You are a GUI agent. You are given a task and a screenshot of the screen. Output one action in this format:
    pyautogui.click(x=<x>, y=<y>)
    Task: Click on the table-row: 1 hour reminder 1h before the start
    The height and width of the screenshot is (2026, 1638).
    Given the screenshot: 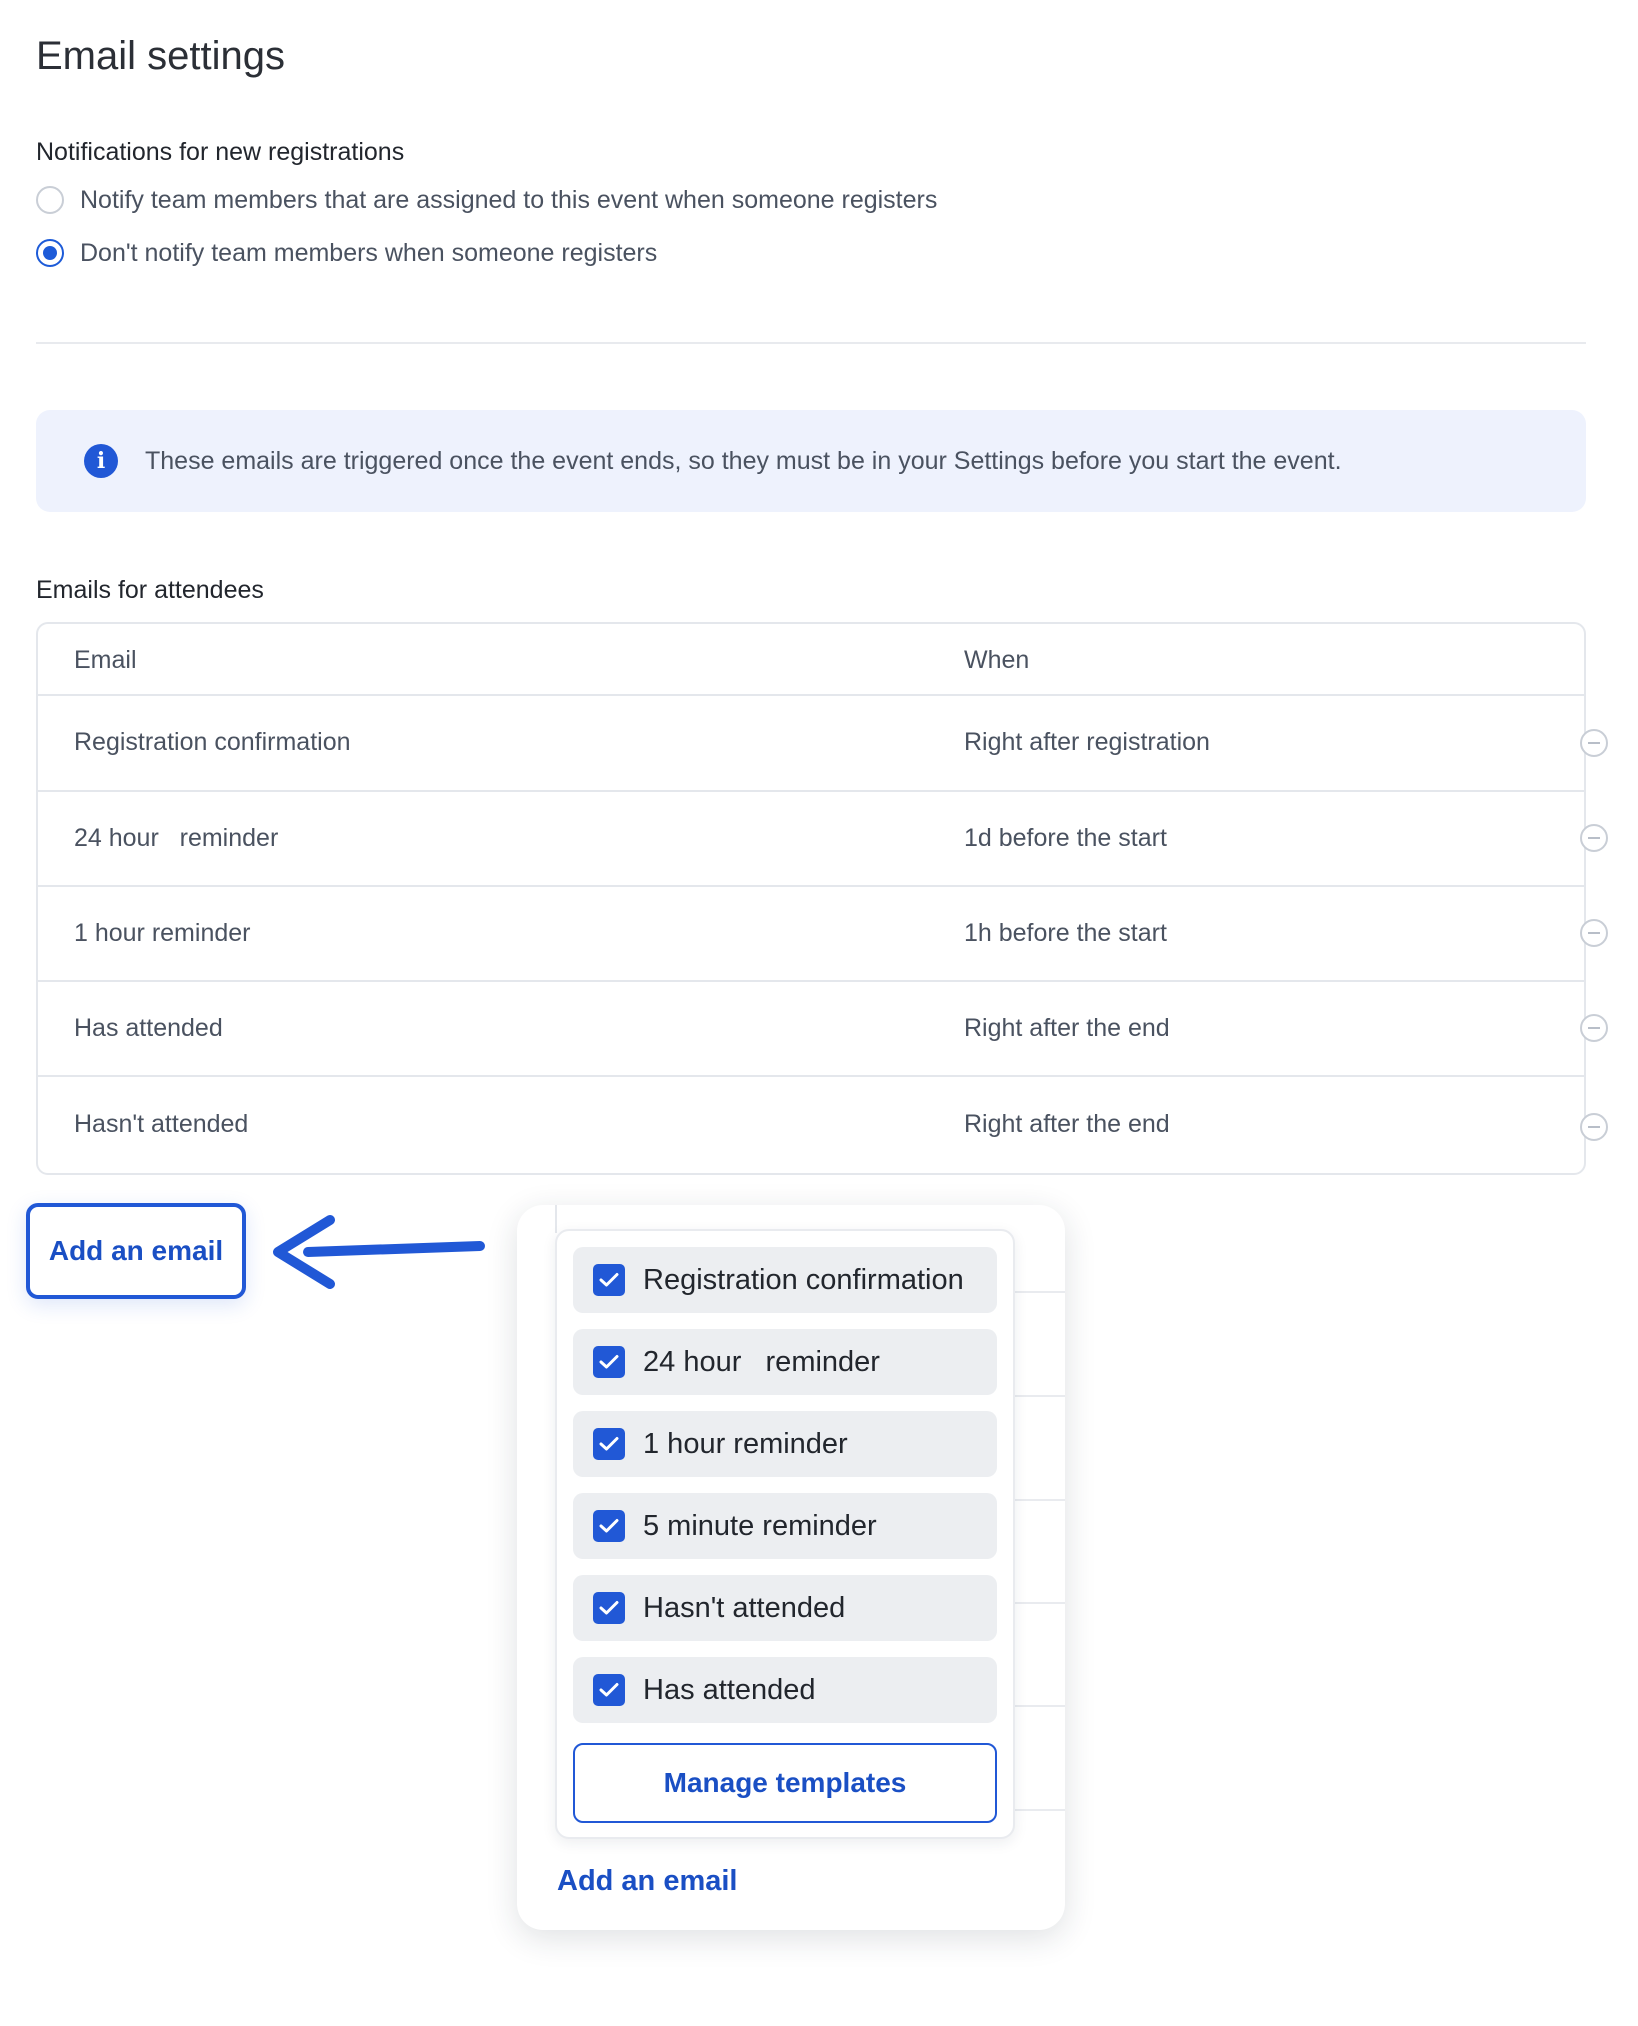 What is the action you would take?
    pyautogui.click(x=823, y=934)
    